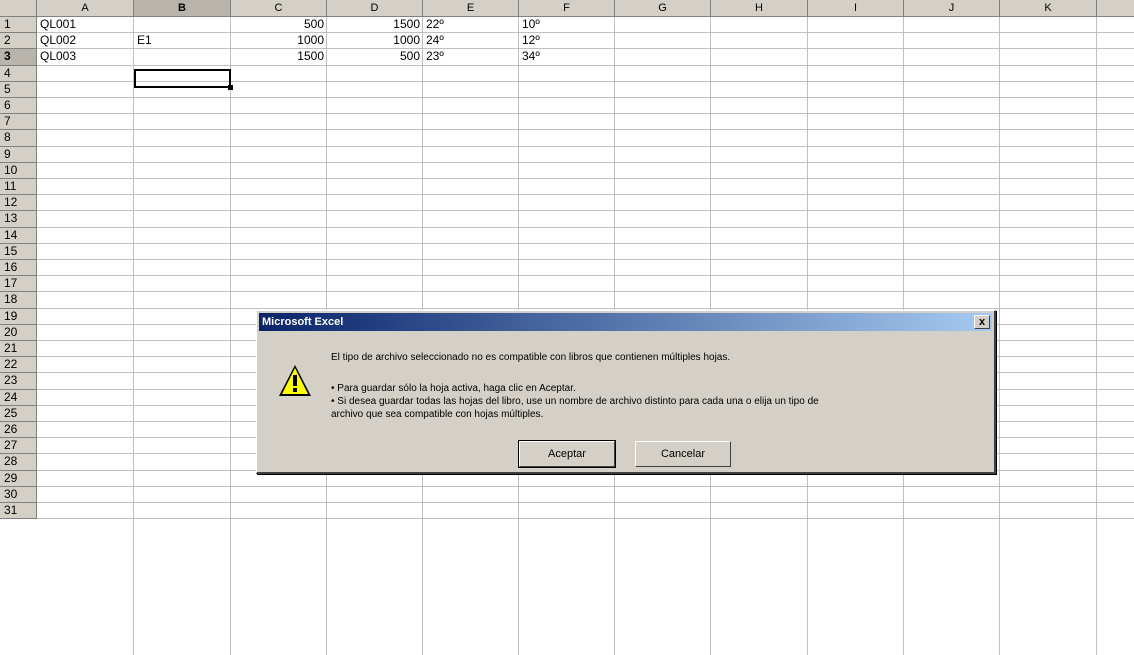 This screenshot has width=1134, height=655. Describe the element at coordinates (471, 56) in the screenshot. I see `cell-e3: 23º` at that location.